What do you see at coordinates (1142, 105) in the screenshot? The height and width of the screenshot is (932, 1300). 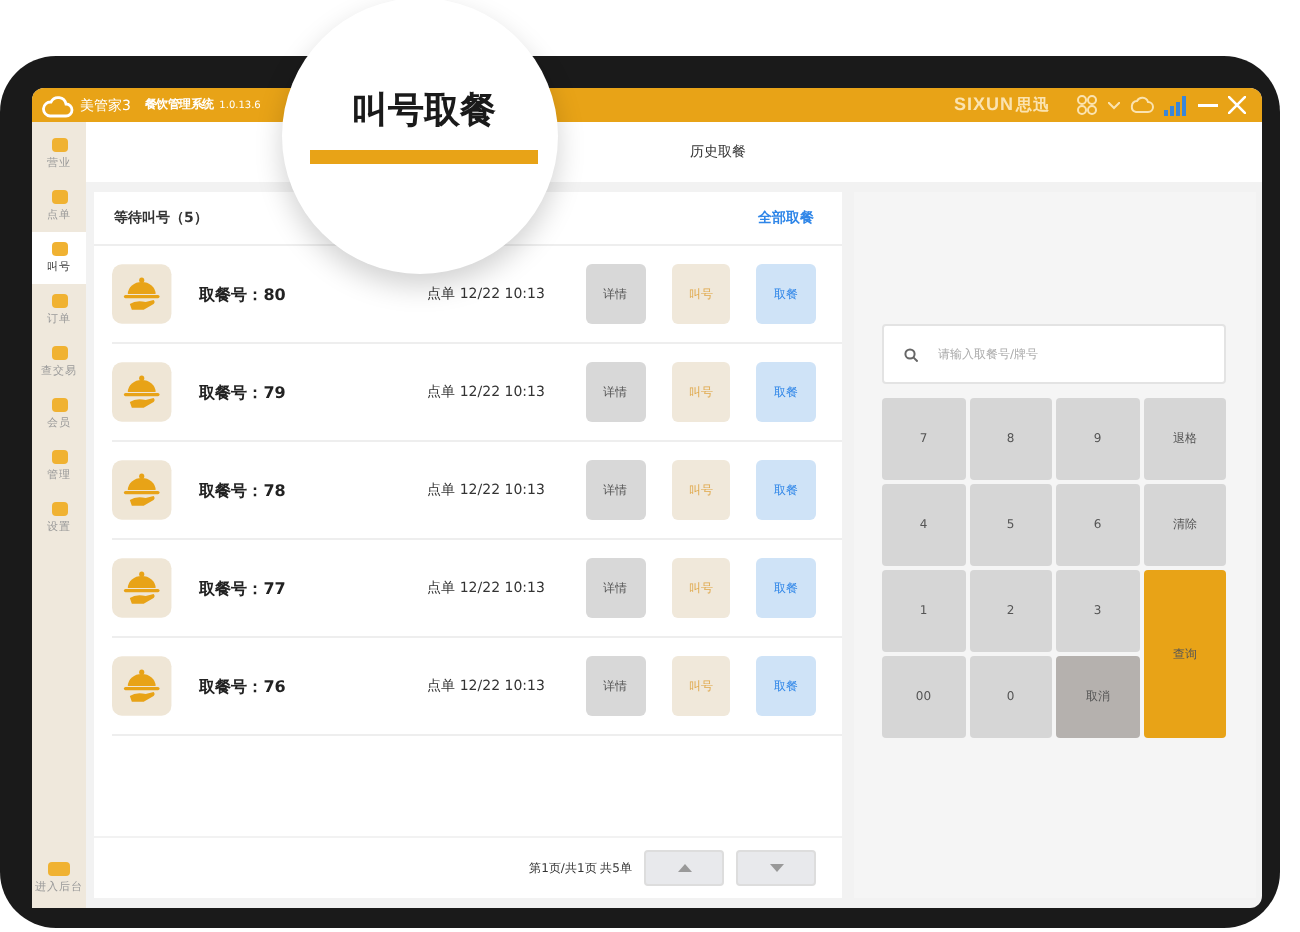 I see `cloud-icon` at bounding box center [1142, 105].